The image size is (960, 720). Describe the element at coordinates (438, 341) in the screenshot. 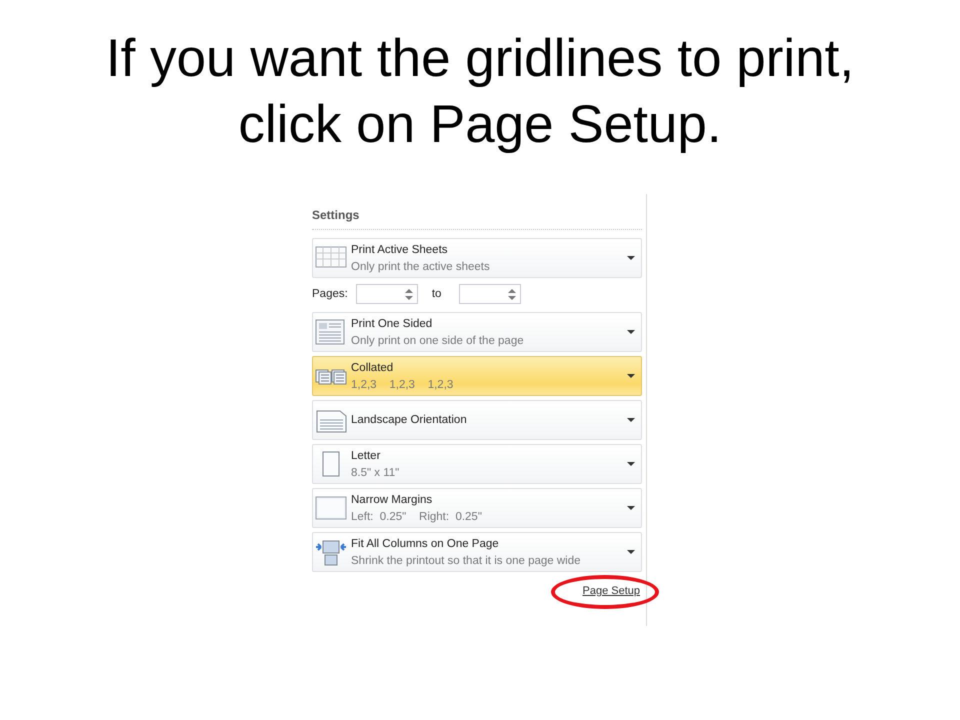

I see `option-description: Only print on one side of the page` at that location.